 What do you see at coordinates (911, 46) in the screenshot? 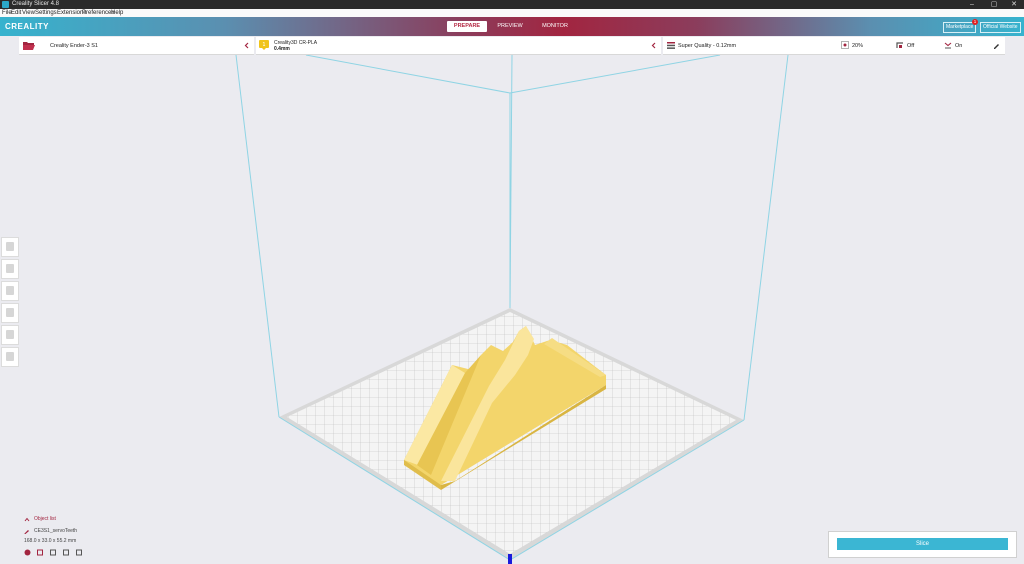
I see `support-value: Off` at bounding box center [911, 46].